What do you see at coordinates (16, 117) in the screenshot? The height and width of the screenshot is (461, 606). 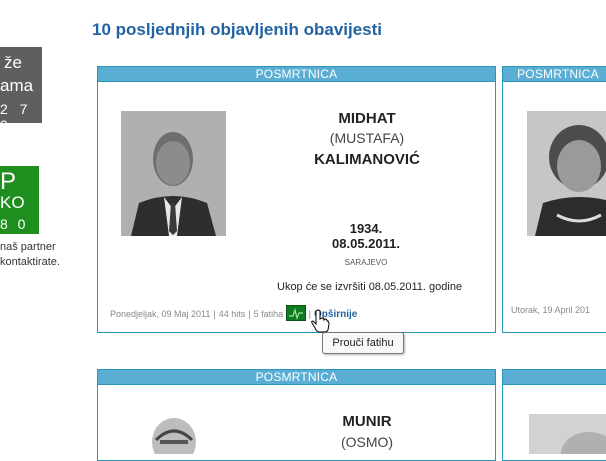 I see `banner-text-3: 2 7 9` at bounding box center [16, 117].